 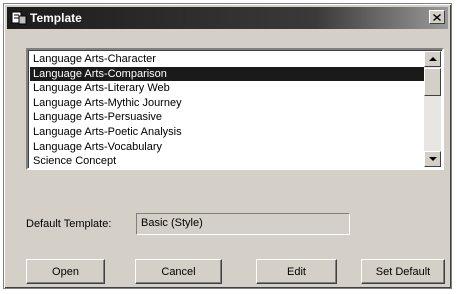 What do you see at coordinates (178, 271) in the screenshot?
I see `cancel-button: Cancel` at bounding box center [178, 271].